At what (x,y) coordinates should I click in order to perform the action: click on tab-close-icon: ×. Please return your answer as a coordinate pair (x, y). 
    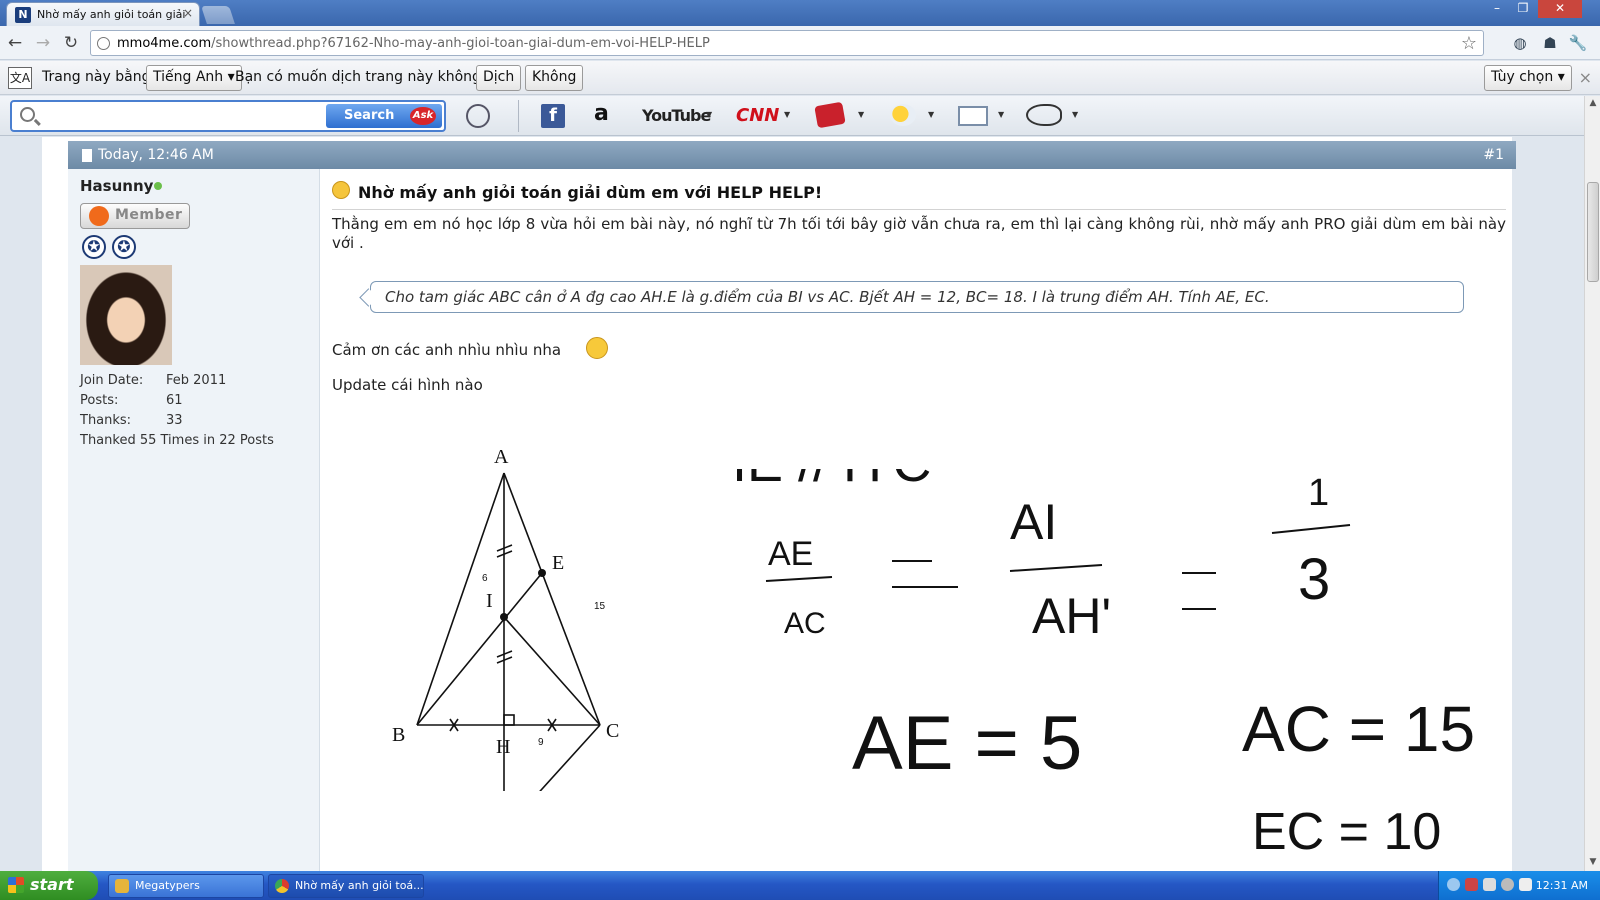
    Looking at the image, I should click on (188, 13).